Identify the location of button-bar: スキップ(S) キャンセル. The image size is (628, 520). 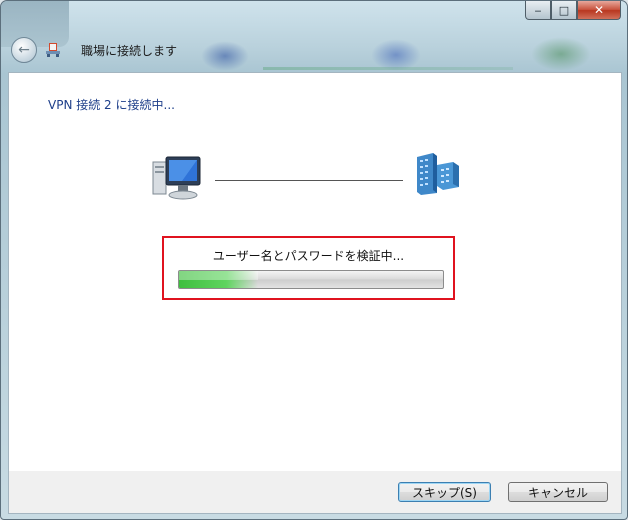
(315, 492).